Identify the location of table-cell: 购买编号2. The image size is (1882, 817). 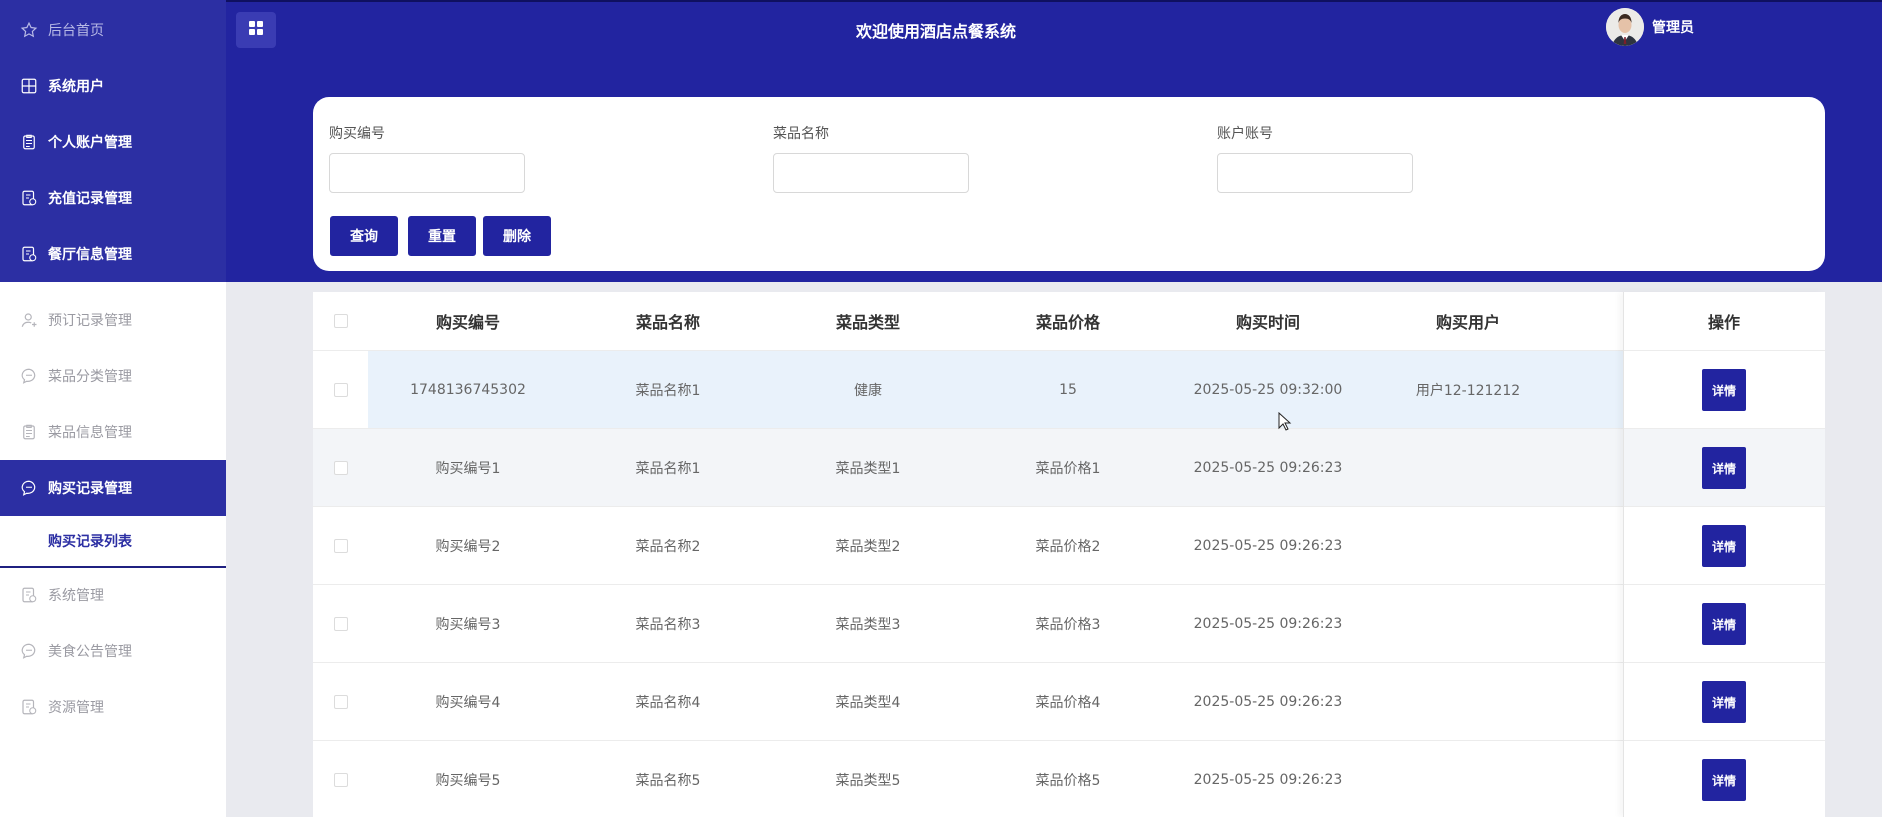
(468, 546).